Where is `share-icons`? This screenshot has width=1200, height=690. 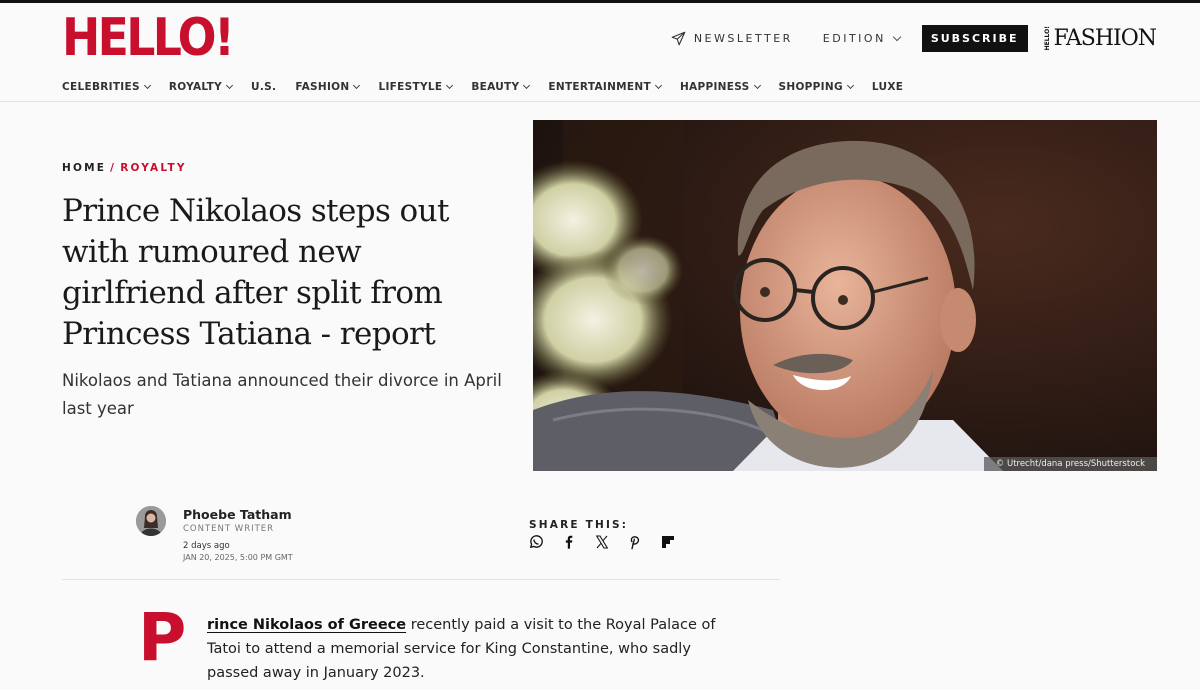
share-icons is located at coordinates (602, 542).